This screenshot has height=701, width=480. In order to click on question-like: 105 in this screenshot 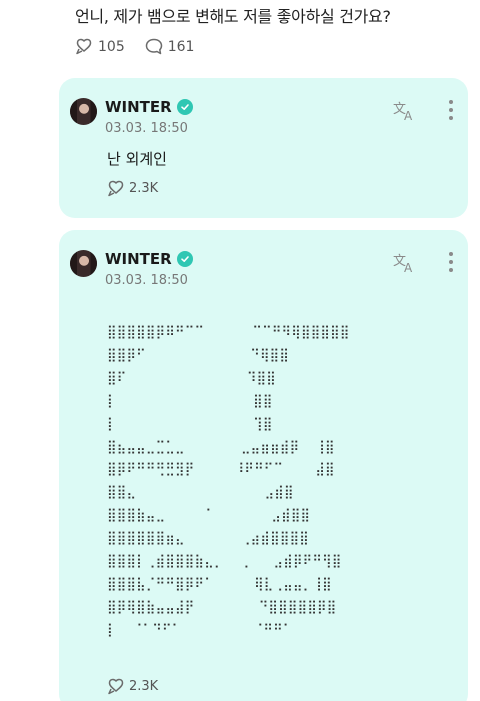, I will do `click(100, 46)`.